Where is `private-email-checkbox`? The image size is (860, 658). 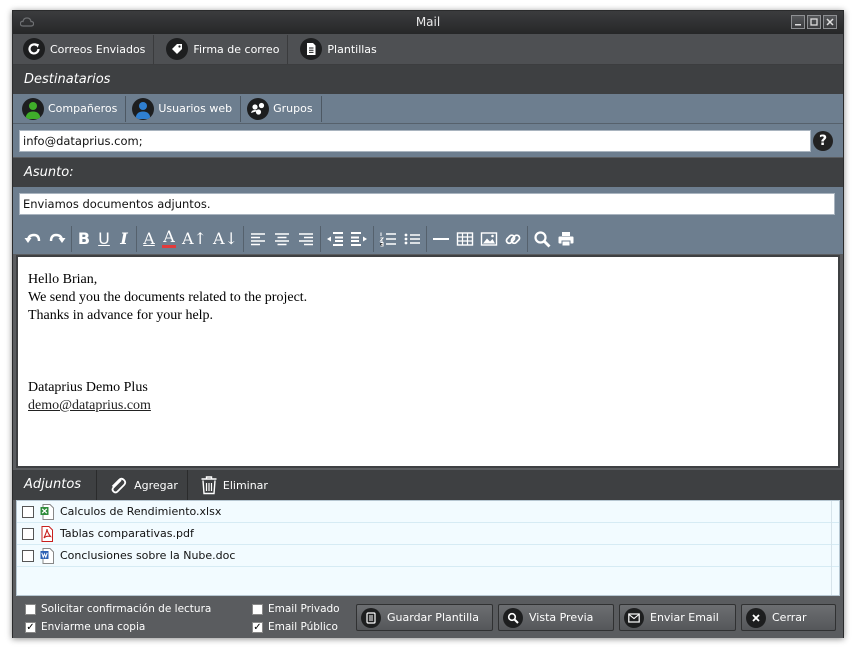
private-email-checkbox is located at coordinates (257, 609).